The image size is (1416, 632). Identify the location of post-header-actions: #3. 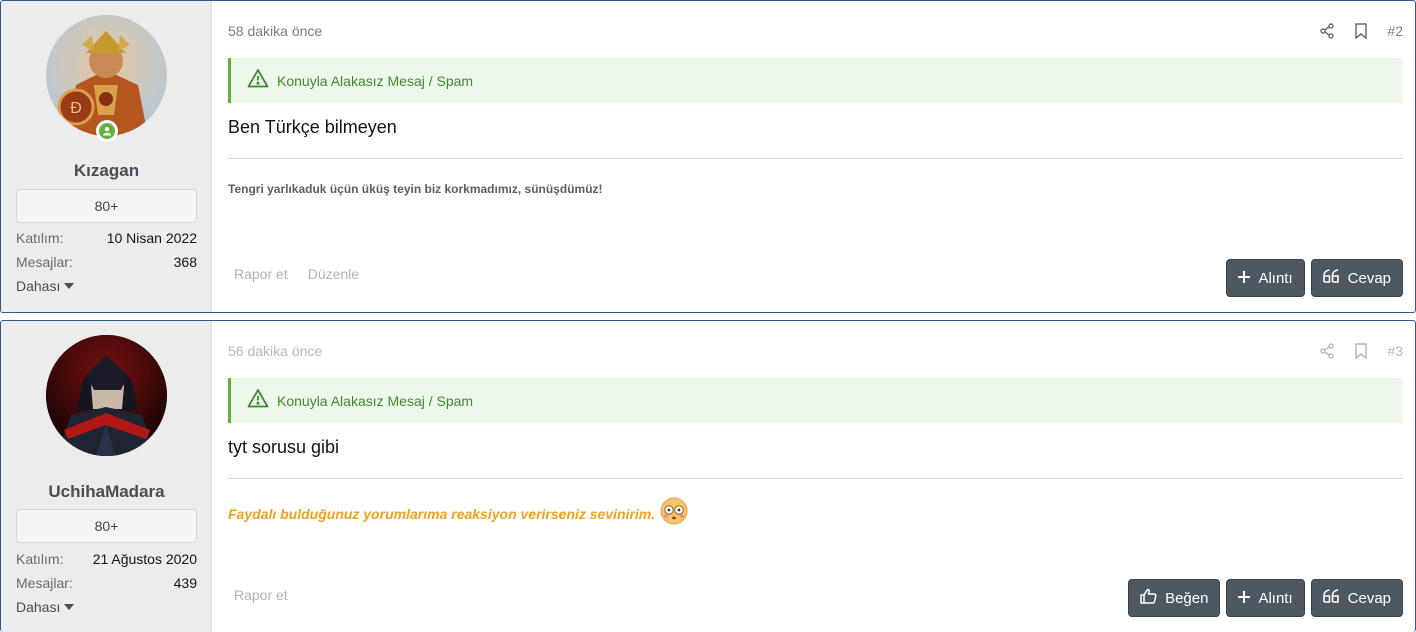
(1360, 351).